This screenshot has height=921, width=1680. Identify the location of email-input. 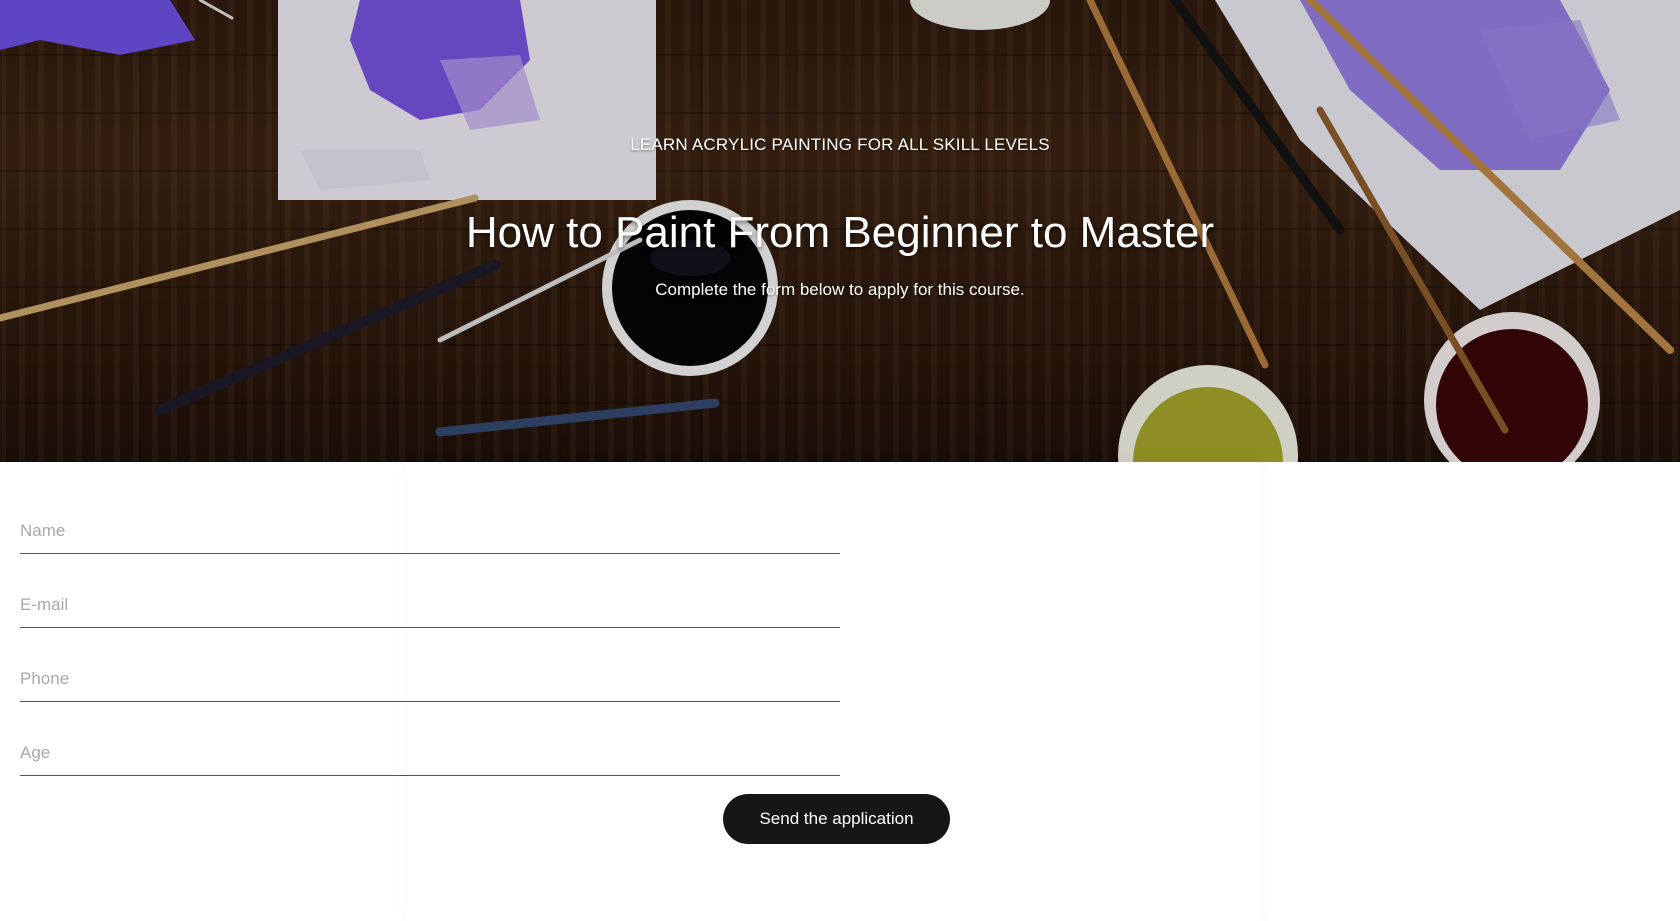
(430, 598).